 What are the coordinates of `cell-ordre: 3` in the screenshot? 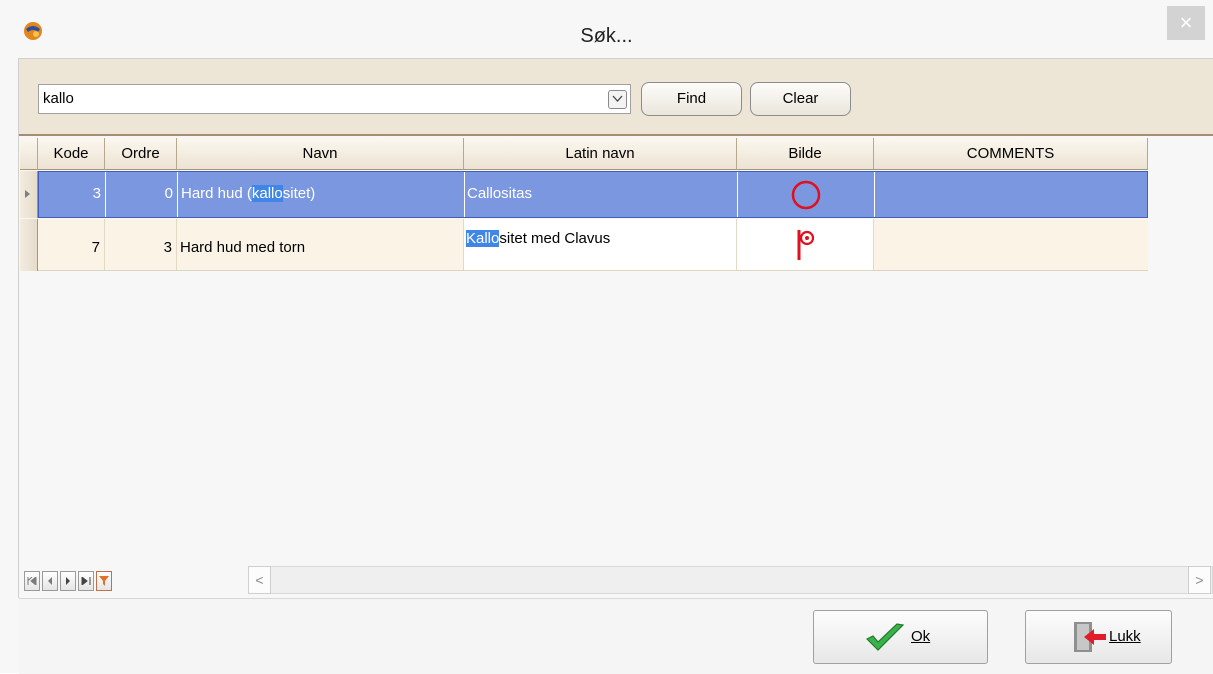 It's located at (141, 244).